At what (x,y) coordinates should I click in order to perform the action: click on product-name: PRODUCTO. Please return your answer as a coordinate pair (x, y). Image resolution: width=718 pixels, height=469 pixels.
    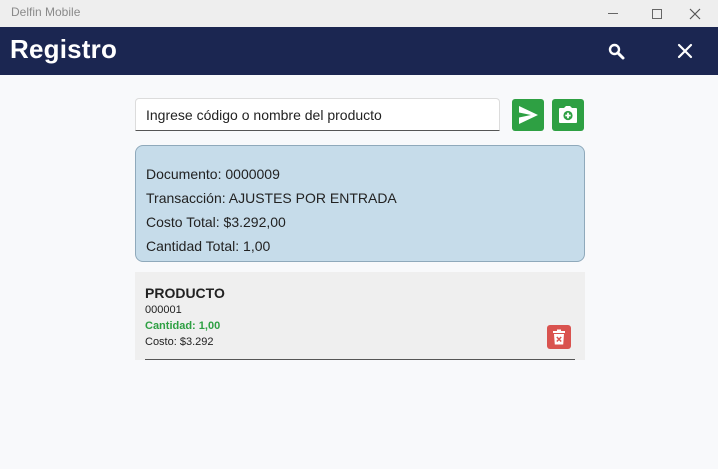
    Looking at the image, I should click on (185, 293).